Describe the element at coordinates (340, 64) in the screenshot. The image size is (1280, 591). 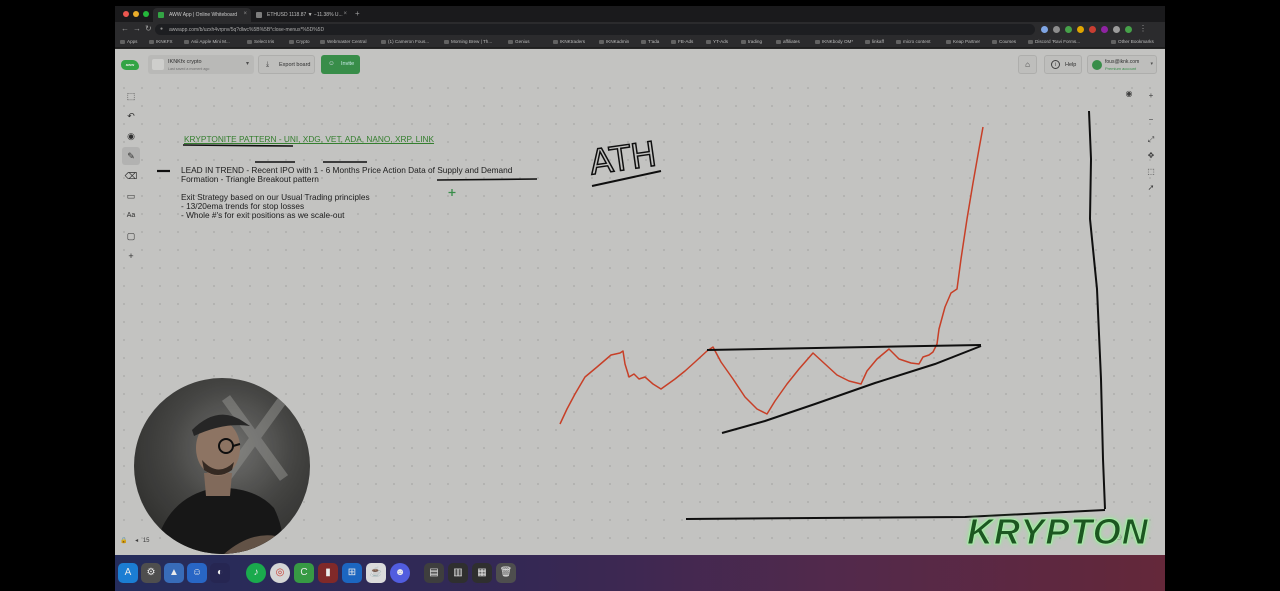
I see `invite-button: ☺ Invite` at that location.